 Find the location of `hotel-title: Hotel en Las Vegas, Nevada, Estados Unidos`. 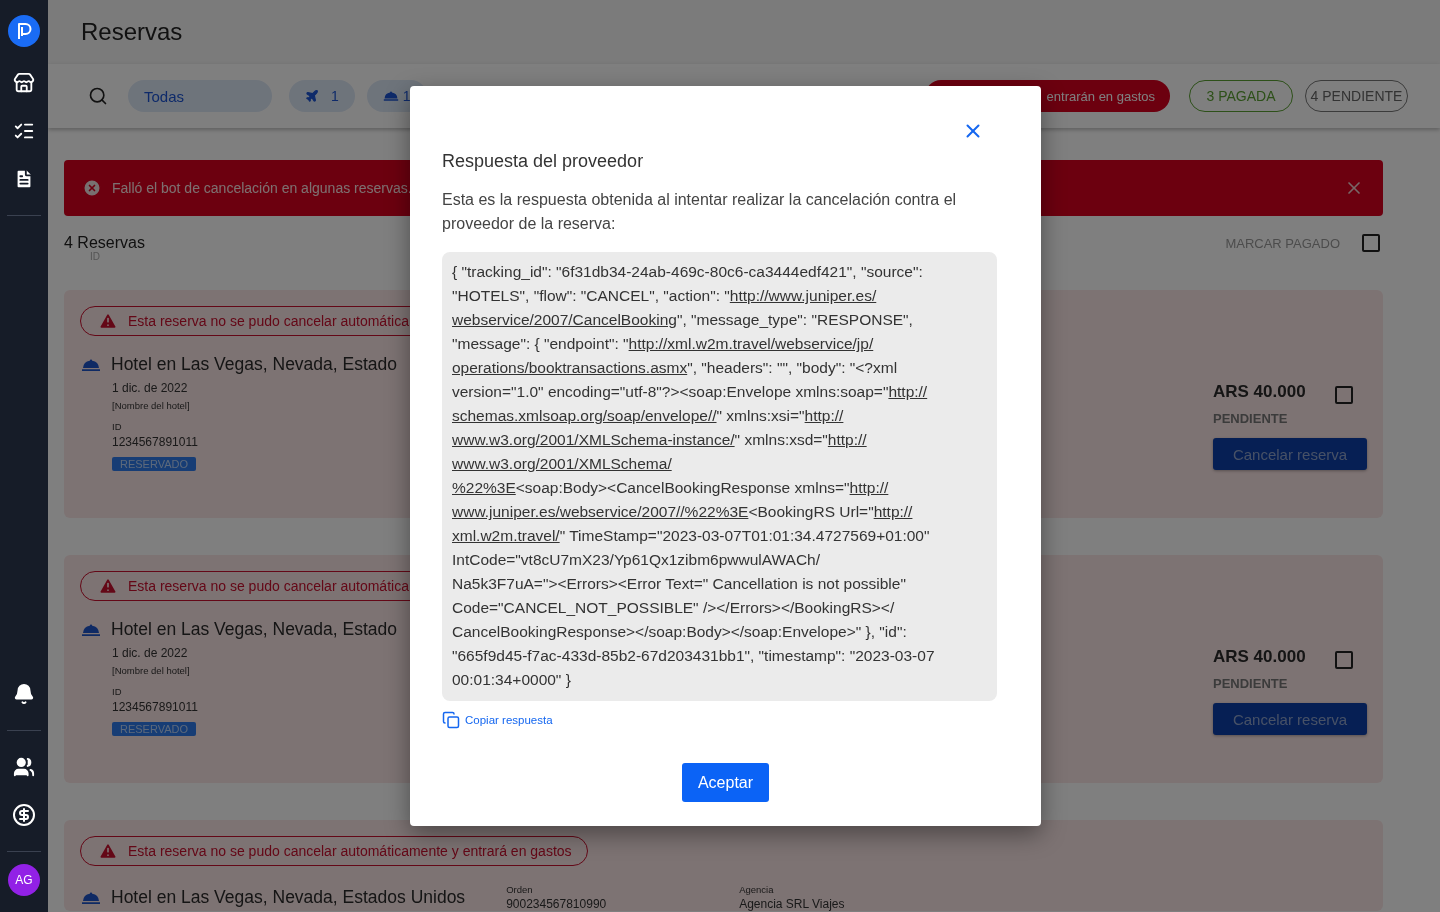

hotel-title: Hotel en Las Vegas, Nevada, Estados Unidos is located at coordinates (288, 897).